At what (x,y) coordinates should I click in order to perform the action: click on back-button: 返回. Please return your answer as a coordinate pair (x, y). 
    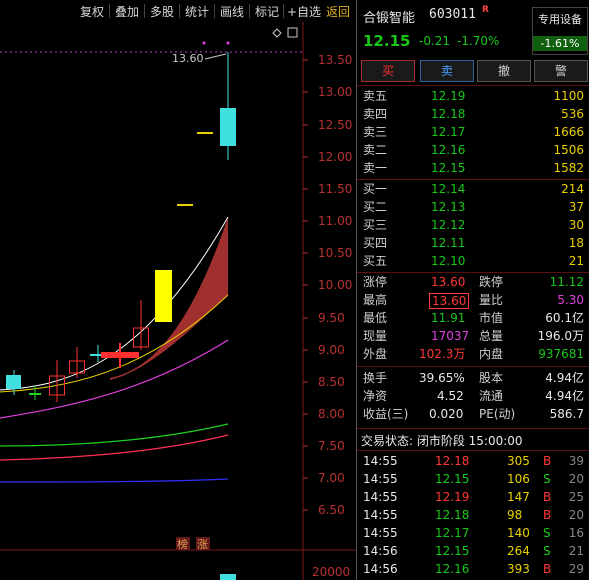
    Looking at the image, I should click on (338, 11).